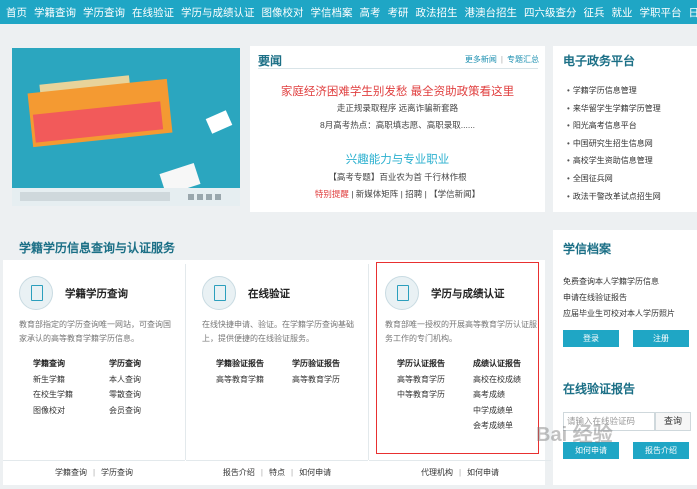 This screenshot has height=489, width=697. Describe the element at coordinates (53, 364) in the screenshot. I see `links-heading: 学籍查询` at that location.